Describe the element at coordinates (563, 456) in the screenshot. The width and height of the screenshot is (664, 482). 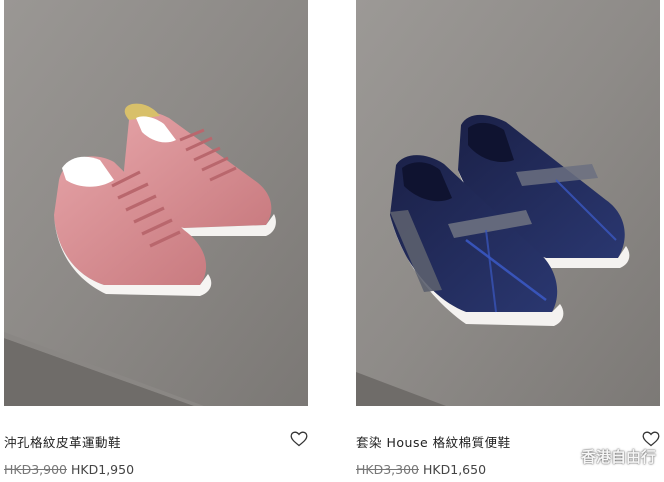
I see `wechat-logo-icon` at that location.